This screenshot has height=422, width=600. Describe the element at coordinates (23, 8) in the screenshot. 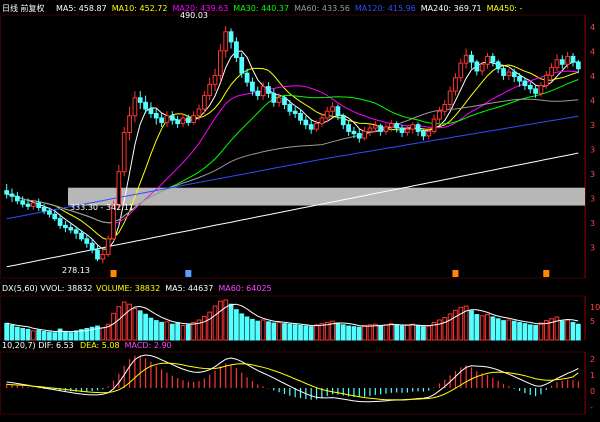

I see `chart-title: 日线 前复权` at that location.